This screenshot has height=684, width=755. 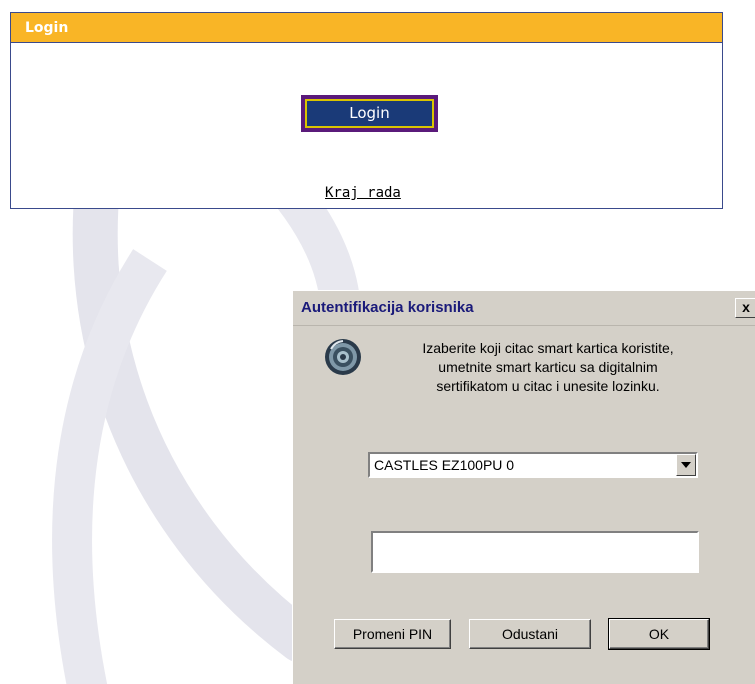 I want to click on login-button-frame: Login, so click(x=369, y=113).